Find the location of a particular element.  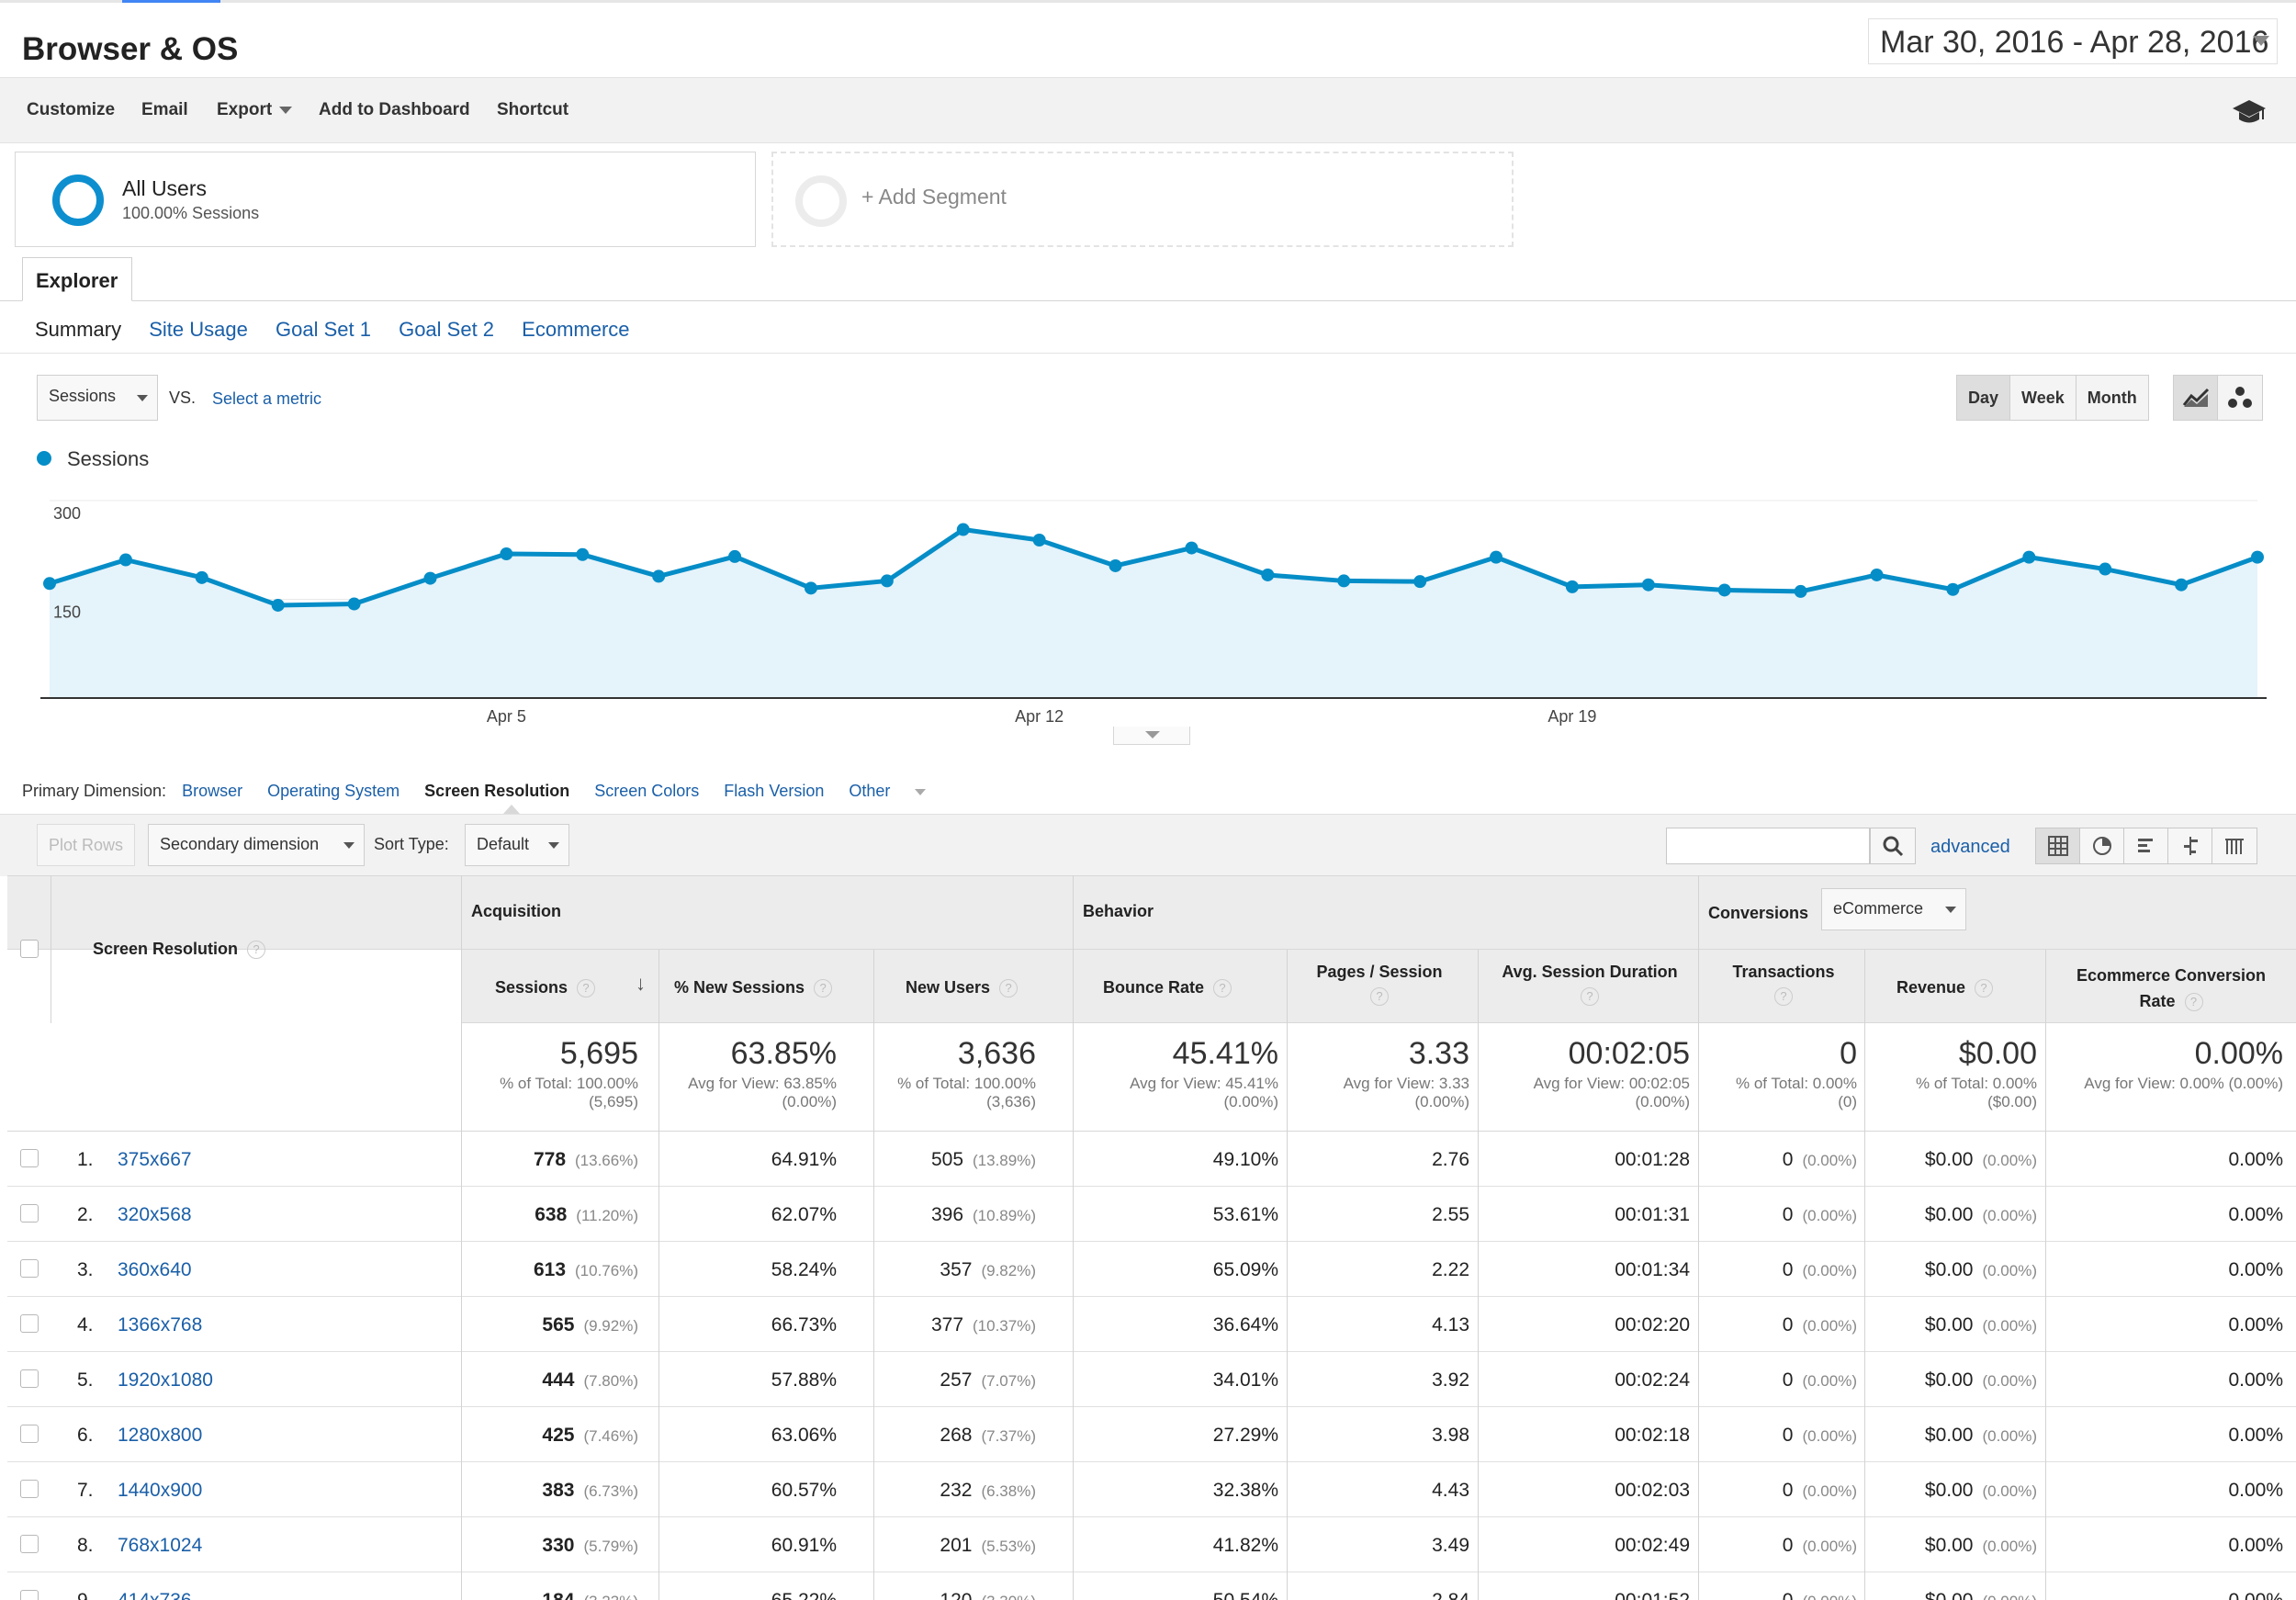

screen-resolution-link: 375x667 is located at coordinates (155, 1160).